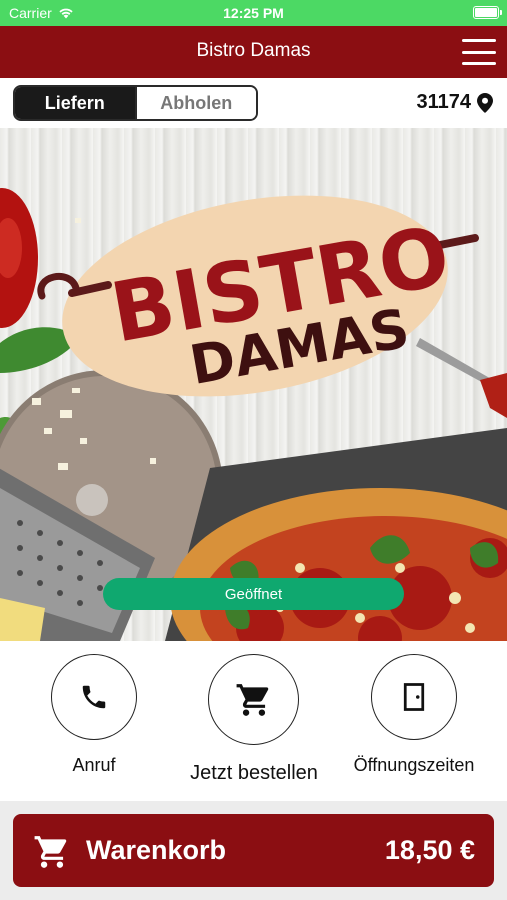 The height and width of the screenshot is (900, 507). I want to click on phone-icon, so click(94, 697).